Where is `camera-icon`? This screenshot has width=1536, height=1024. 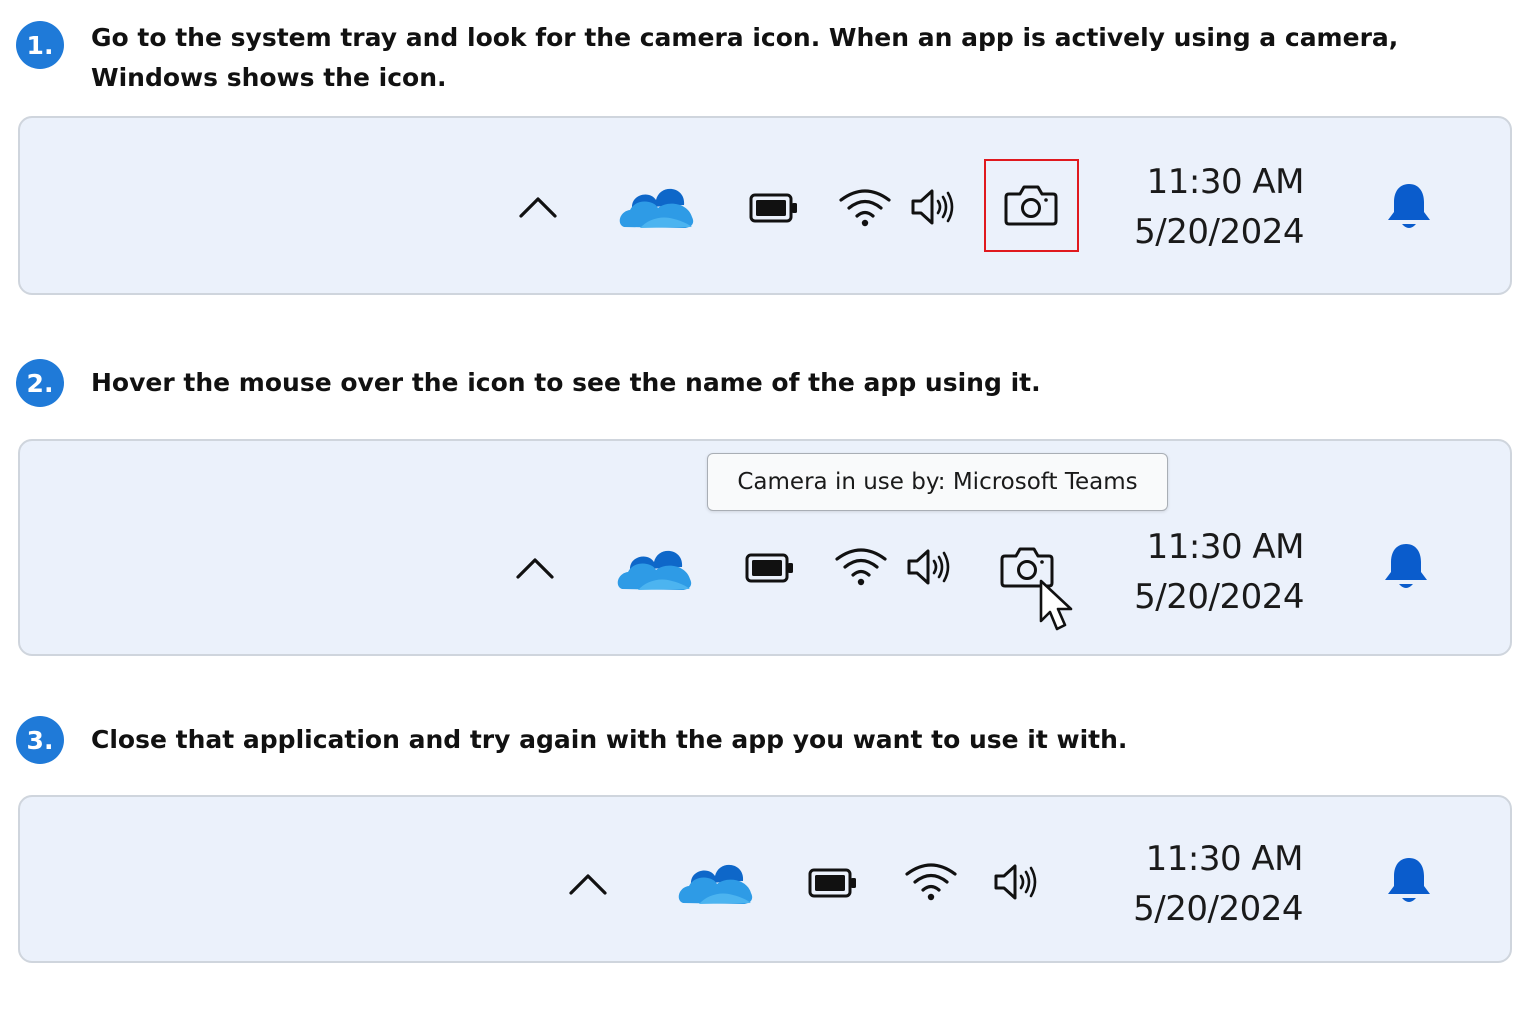 camera-icon is located at coordinates (1031, 205).